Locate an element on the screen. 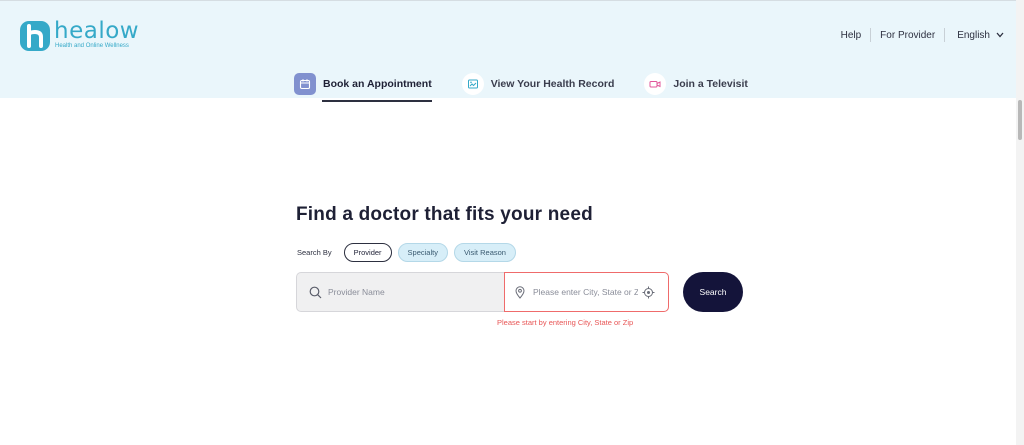  tab-label: View Your Health Record is located at coordinates (552, 83).